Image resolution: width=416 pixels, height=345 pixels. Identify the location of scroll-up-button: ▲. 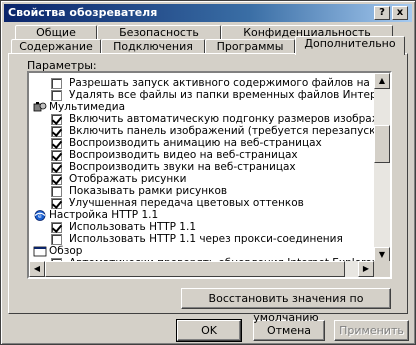
(382, 81).